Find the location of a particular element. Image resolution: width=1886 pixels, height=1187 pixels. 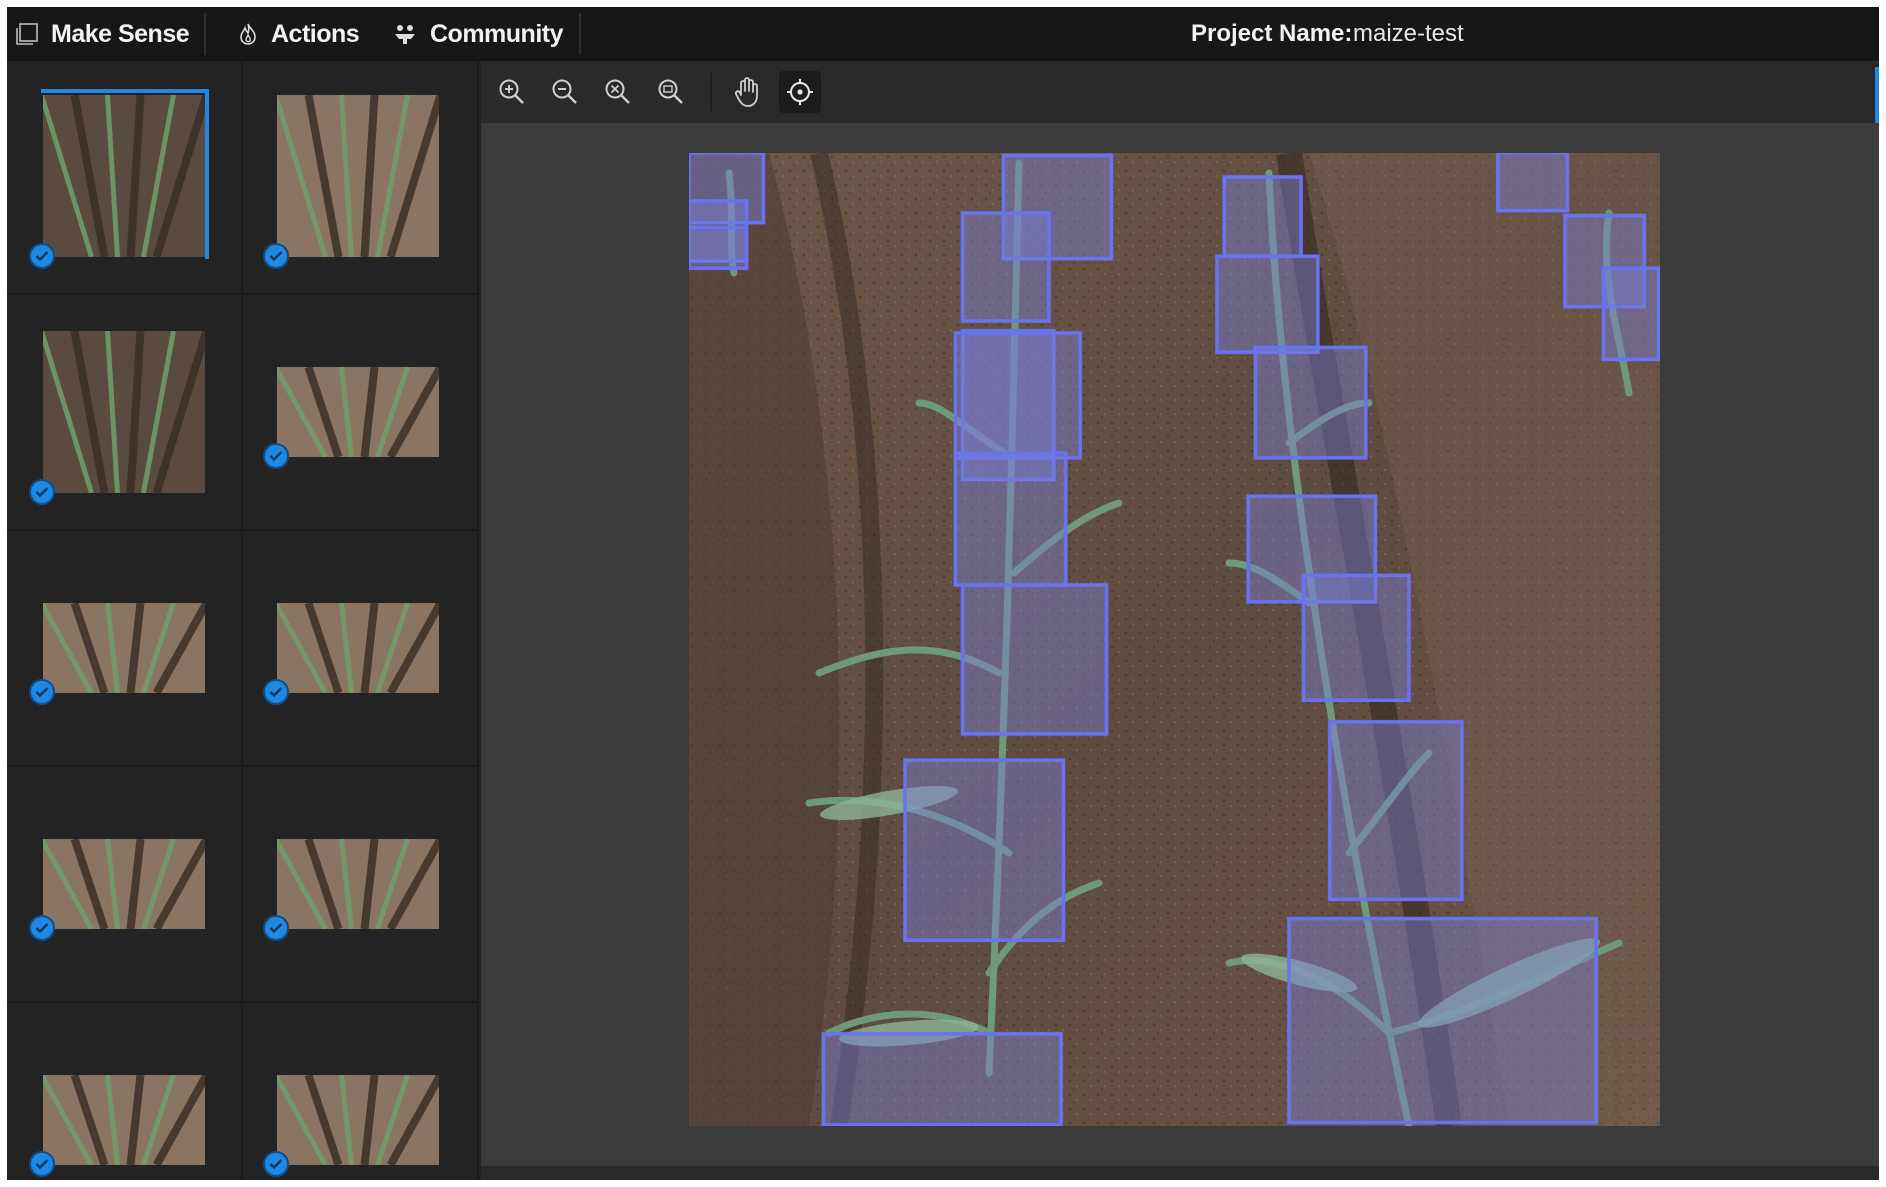

project-name-value: maize-test is located at coordinates (1408, 34).